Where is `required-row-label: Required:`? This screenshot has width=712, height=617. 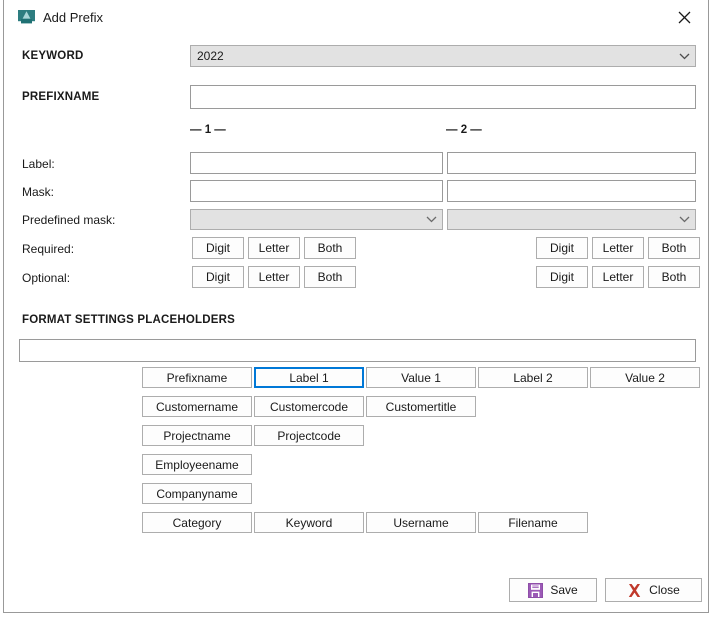
required-row-label: Required: is located at coordinates (48, 249).